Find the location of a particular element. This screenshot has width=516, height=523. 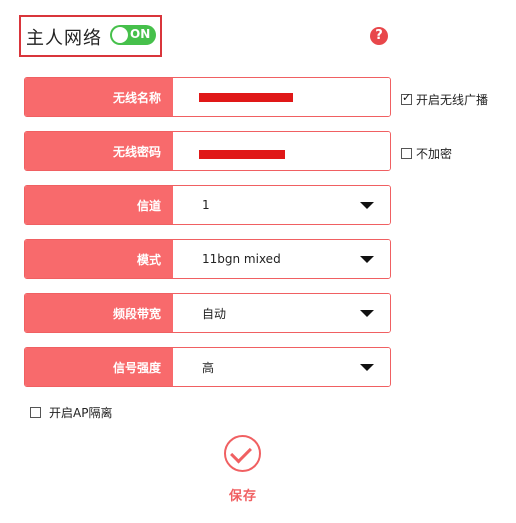

password-input is located at coordinates (281, 151).